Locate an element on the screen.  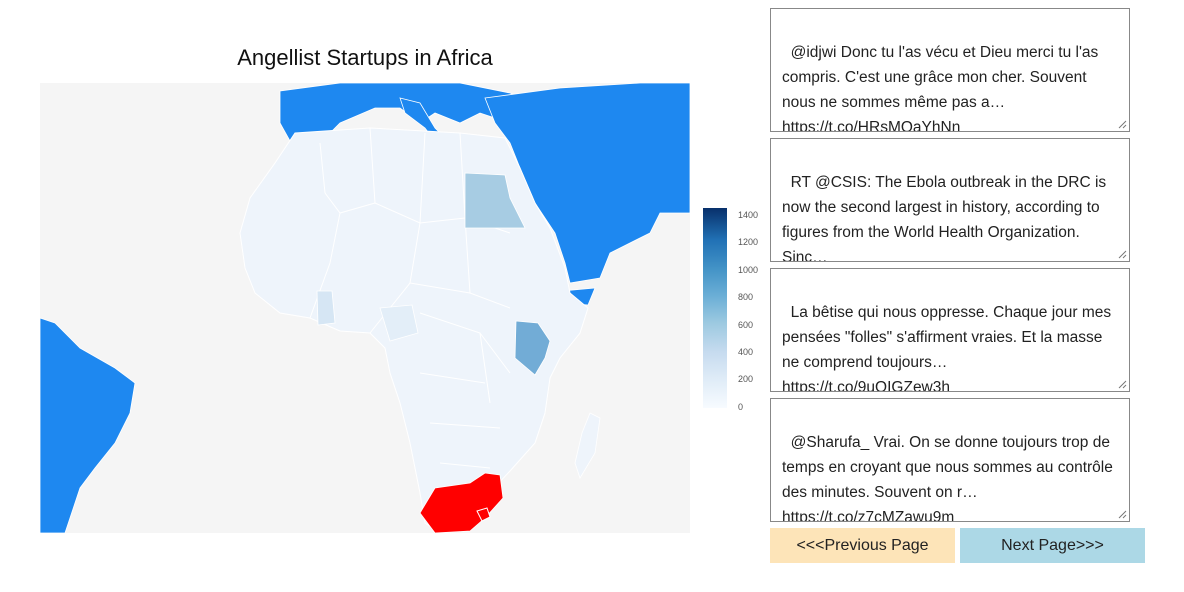
colorbar is located at coordinates (715, 308).